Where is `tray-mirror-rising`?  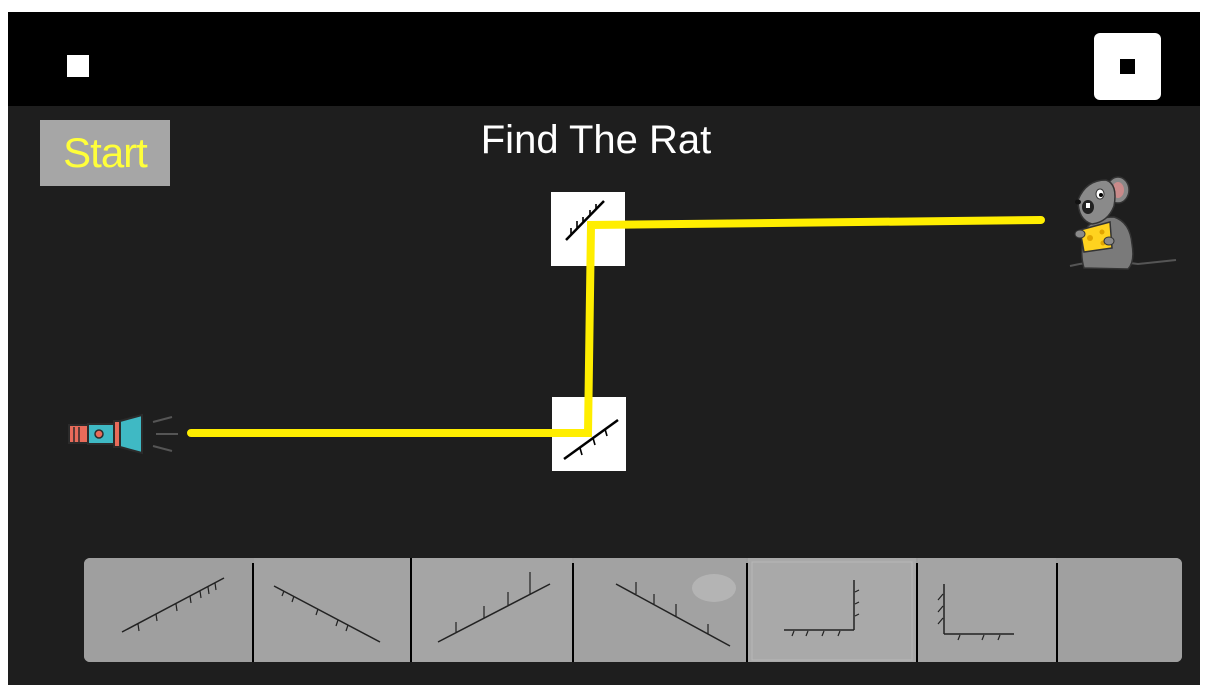 tray-mirror-rising is located at coordinates (168, 610).